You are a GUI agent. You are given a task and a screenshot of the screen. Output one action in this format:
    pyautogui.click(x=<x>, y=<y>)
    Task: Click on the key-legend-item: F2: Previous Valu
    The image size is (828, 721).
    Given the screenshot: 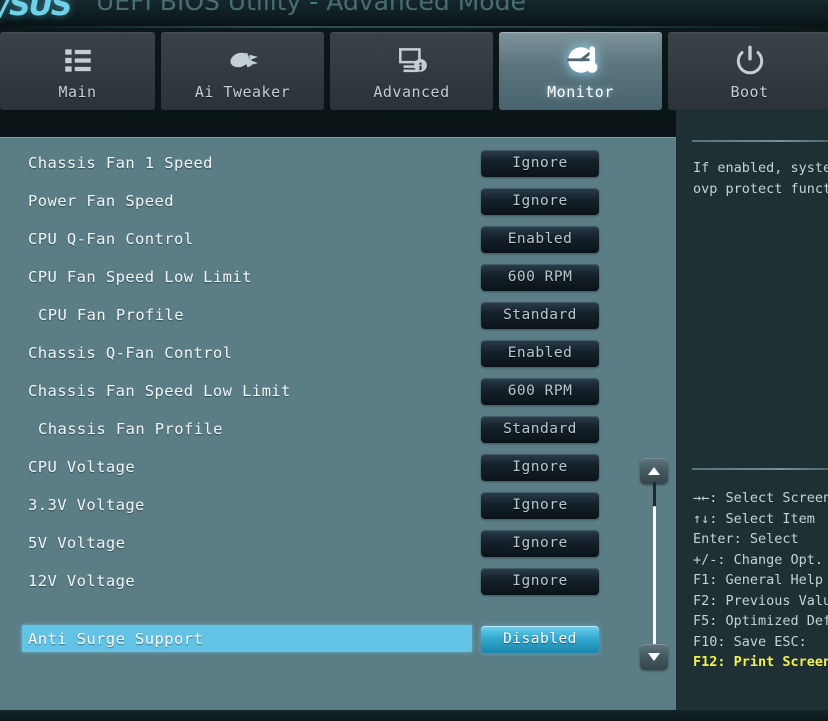 What is the action you would take?
    pyautogui.click(x=760, y=600)
    